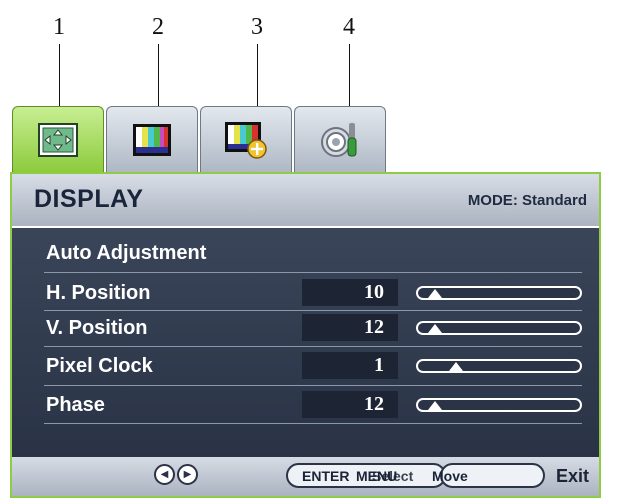 Image resolution: width=618 pixels, height=504 pixels. What do you see at coordinates (257, 27) in the screenshot?
I see `callout-3: 3` at bounding box center [257, 27].